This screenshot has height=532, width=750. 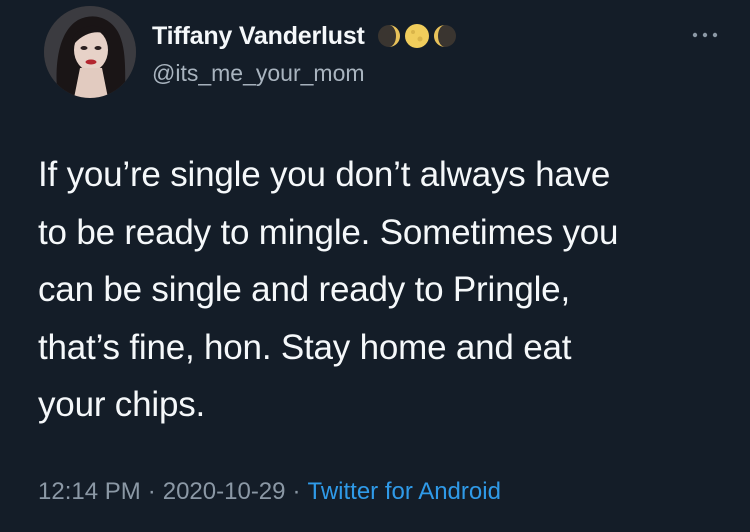 I want to click on tweet-date: 2020-10-29, so click(x=224, y=491).